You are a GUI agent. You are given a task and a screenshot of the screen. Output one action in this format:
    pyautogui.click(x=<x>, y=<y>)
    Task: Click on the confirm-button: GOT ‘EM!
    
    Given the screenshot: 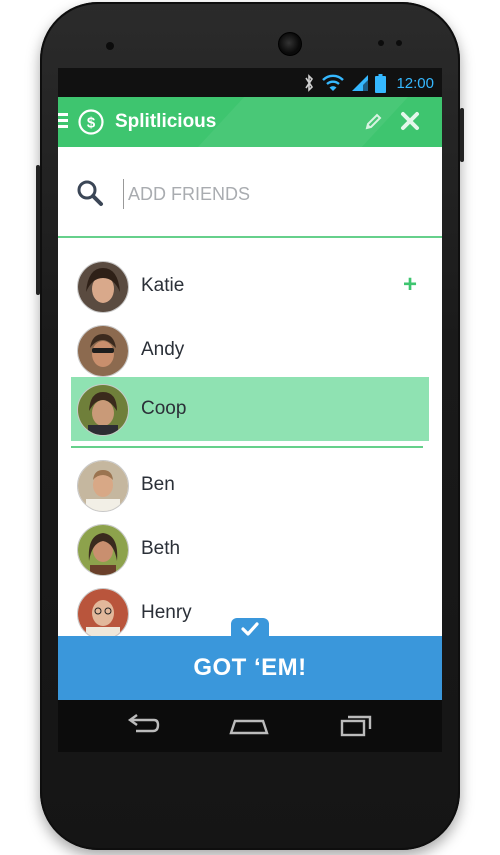 What is the action you would take?
    pyautogui.click(x=250, y=668)
    